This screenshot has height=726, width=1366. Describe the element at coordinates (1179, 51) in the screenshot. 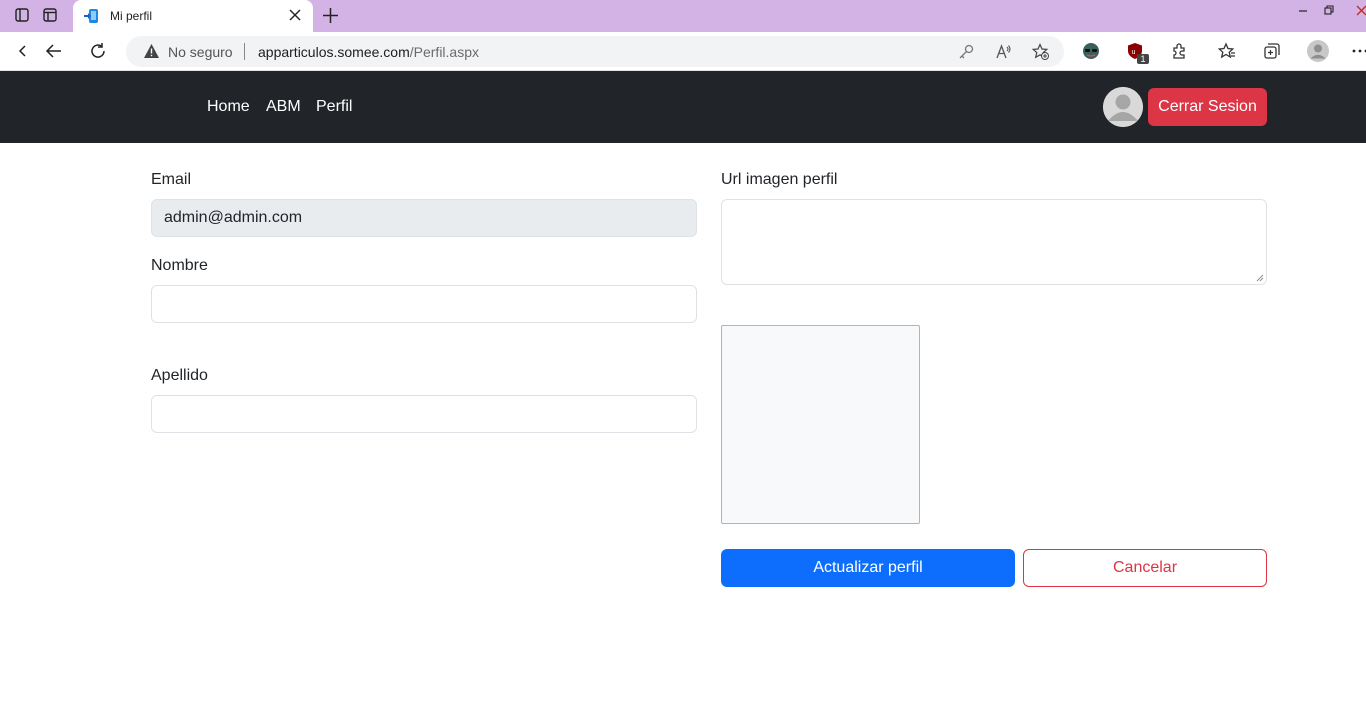

I see `extensions-icon` at that location.